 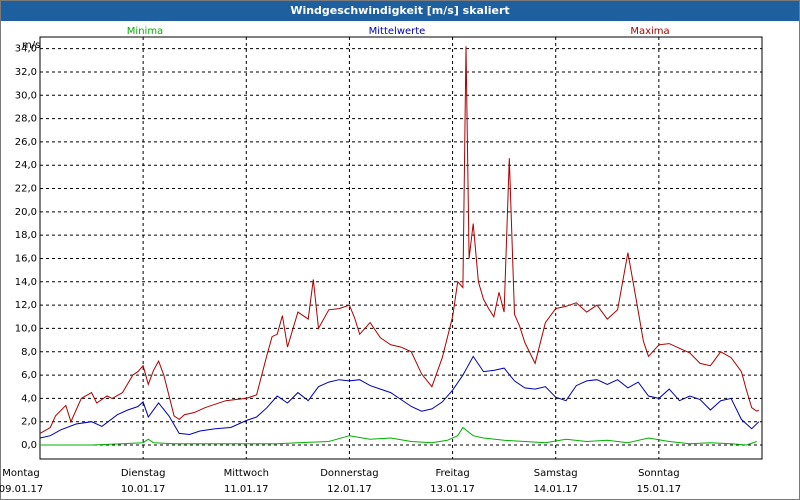 I want to click on y-tick-label: 8,0, so click(x=29, y=352).